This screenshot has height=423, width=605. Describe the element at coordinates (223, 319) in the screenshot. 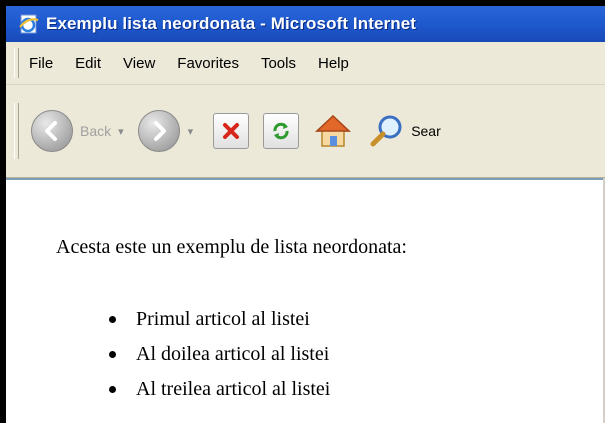

I see `list-item-text: Primul articol al listei` at that location.